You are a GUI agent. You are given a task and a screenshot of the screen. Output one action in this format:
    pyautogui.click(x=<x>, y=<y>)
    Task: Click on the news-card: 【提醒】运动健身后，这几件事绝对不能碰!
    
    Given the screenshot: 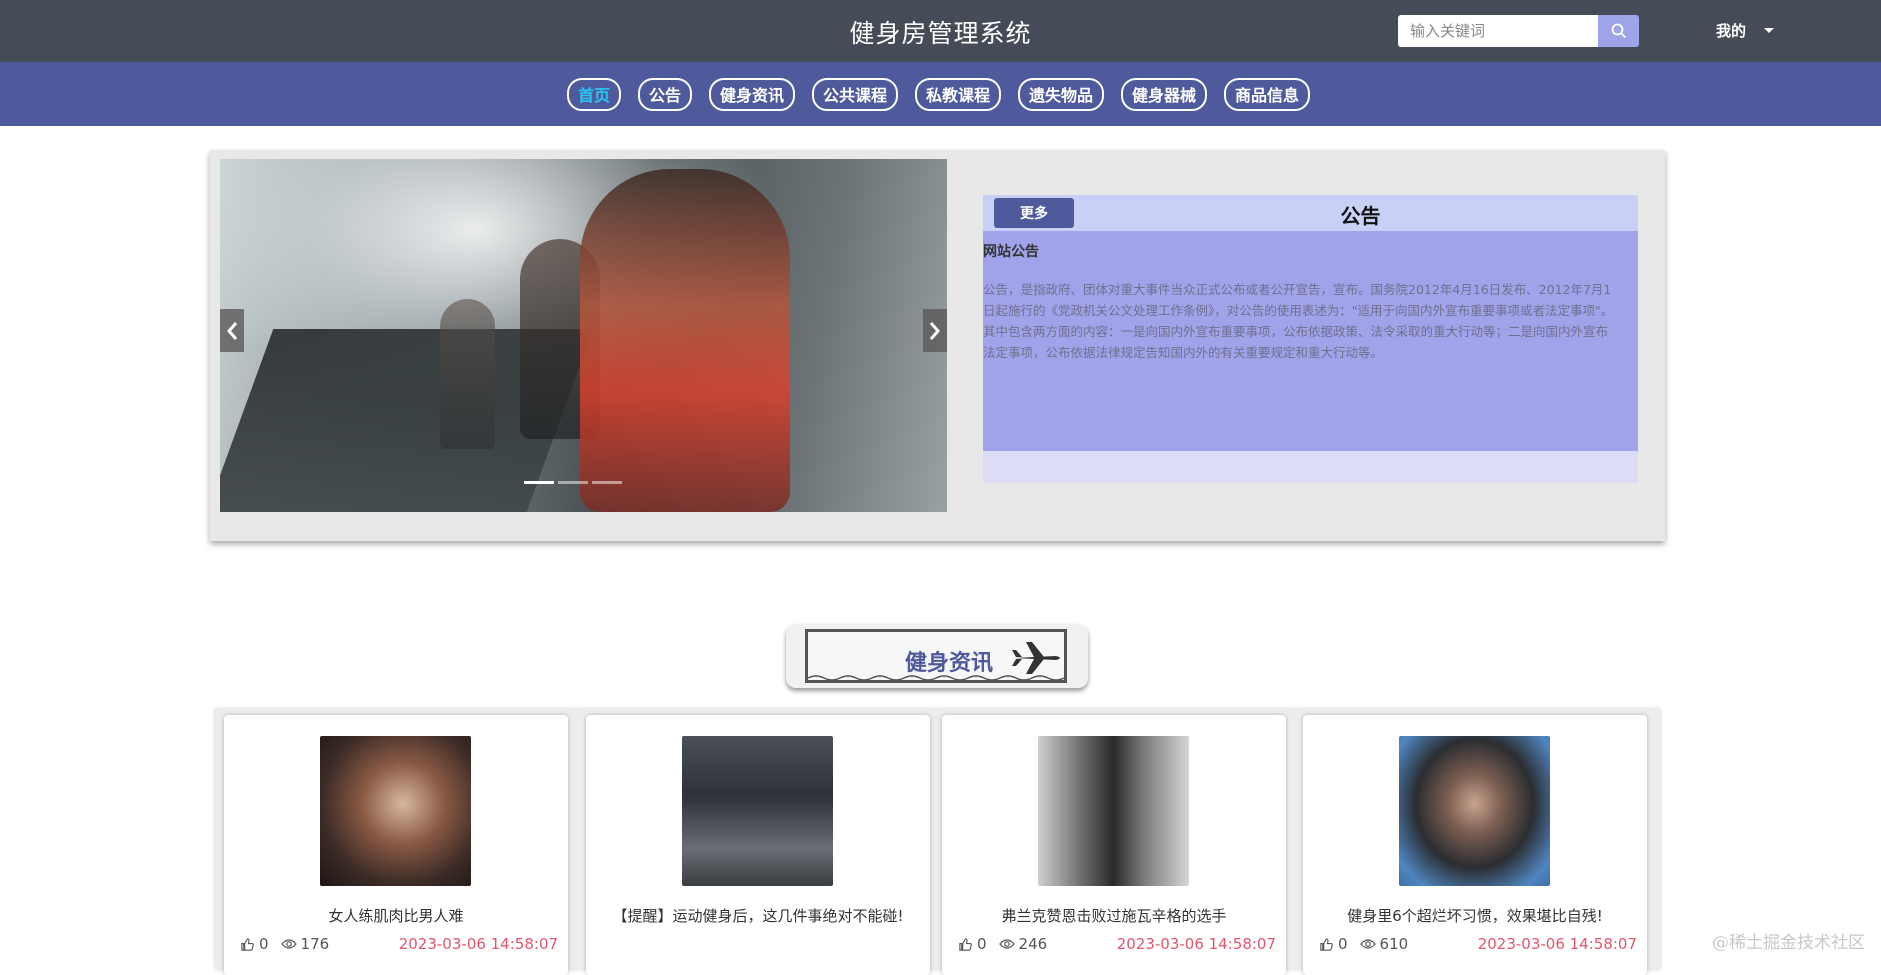 What is the action you would take?
    pyautogui.click(x=758, y=845)
    